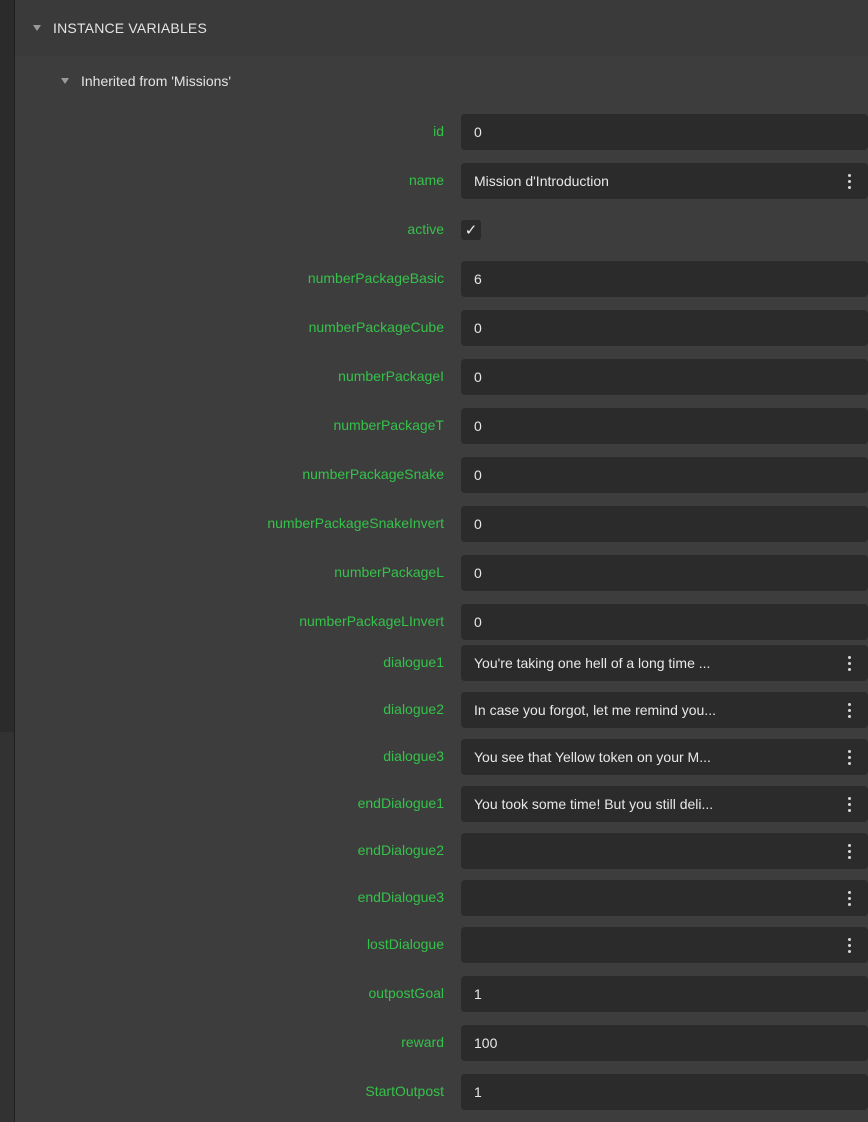 Image resolution: width=868 pixels, height=1122 pixels. What do you see at coordinates (406, 992) in the screenshot?
I see `property-label: outpostGoal` at bounding box center [406, 992].